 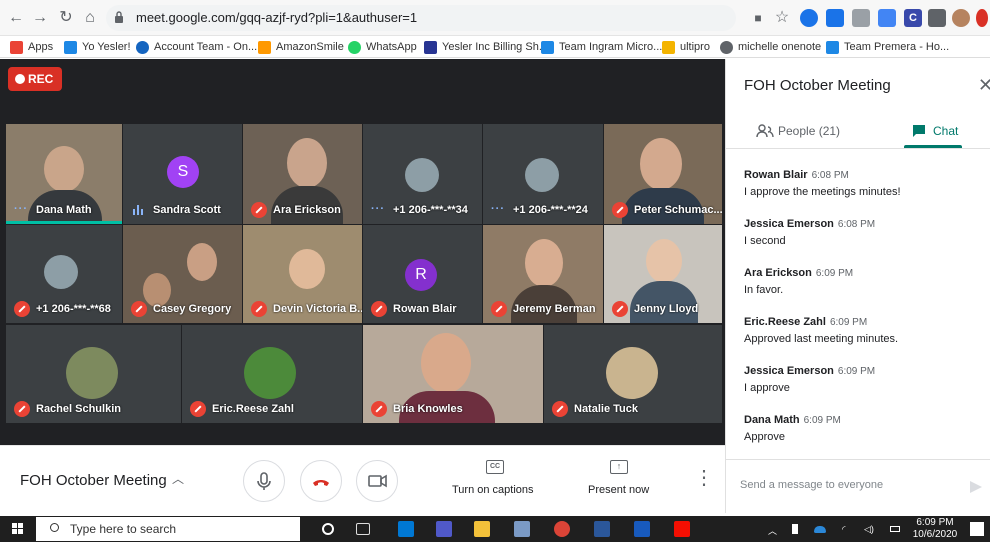 What do you see at coordinates (482, 529) in the screenshot?
I see `file-explorer-icon` at bounding box center [482, 529].